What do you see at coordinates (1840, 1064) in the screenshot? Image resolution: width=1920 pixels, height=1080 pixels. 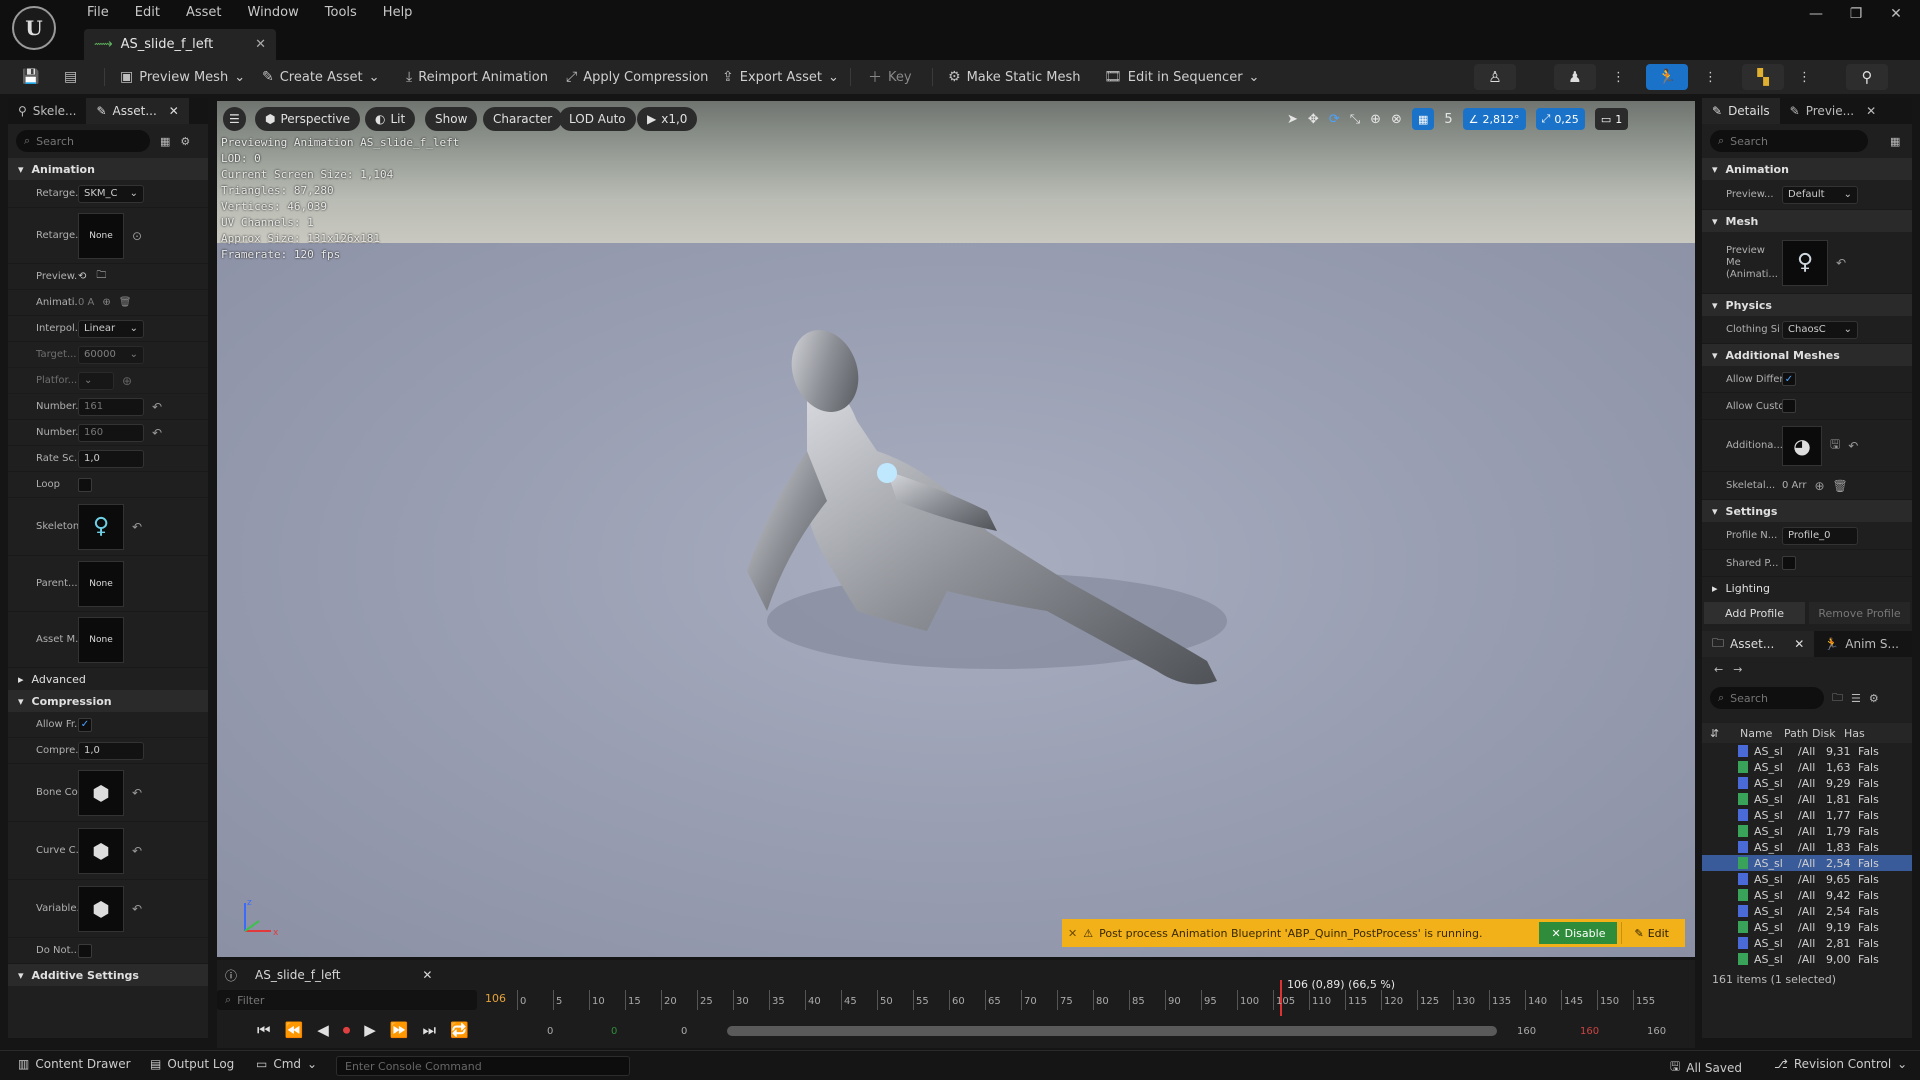 I see `revision-control-button: ⎇ Revision Control ⌄` at bounding box center [1840, 1064].